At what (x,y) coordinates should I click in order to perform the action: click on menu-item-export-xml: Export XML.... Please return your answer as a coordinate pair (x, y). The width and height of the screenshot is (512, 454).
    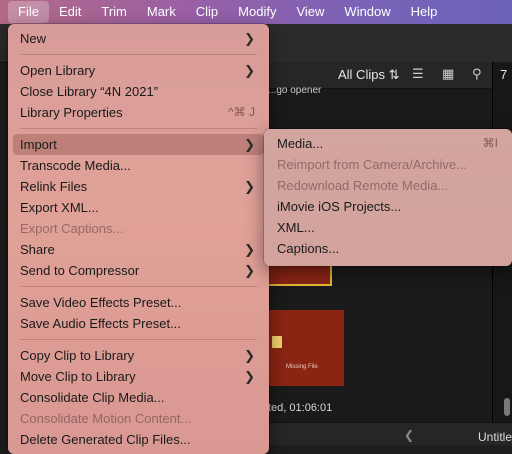
    Looking at the image, I should click on (138, 207).